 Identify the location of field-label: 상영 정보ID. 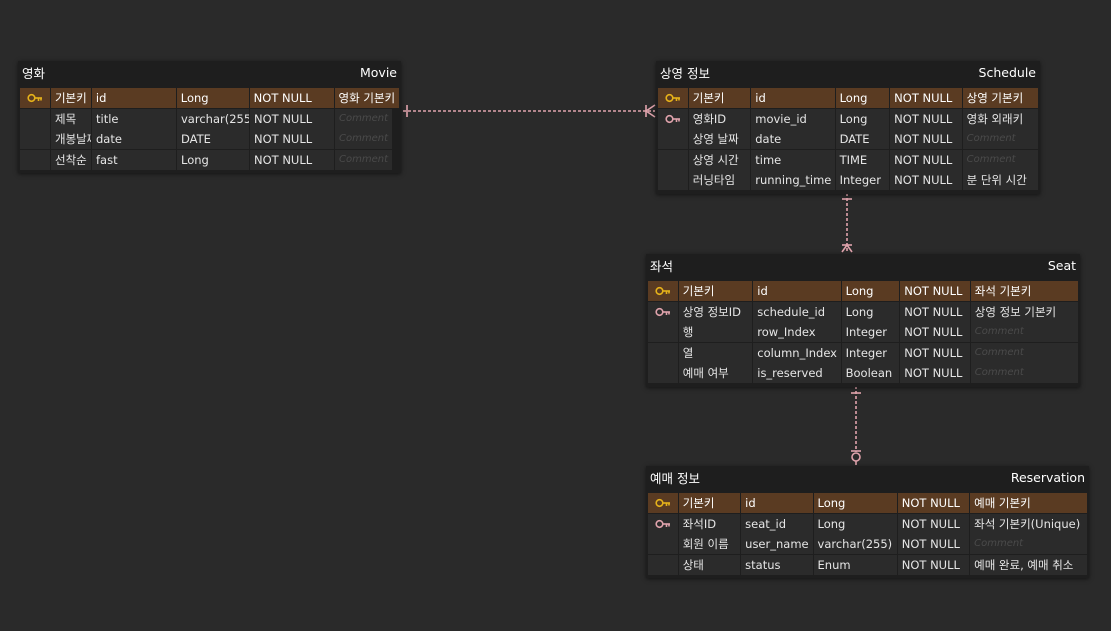
(715, 311).